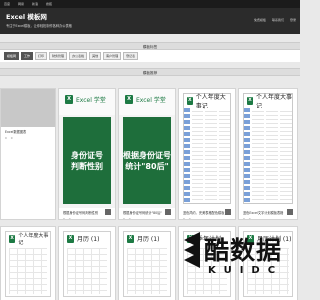 The width and height of the screenshot is (320, 300). Describe the element at coordinates (27, 56) in the screenshot. I see `tag-item: 工作` at that location.